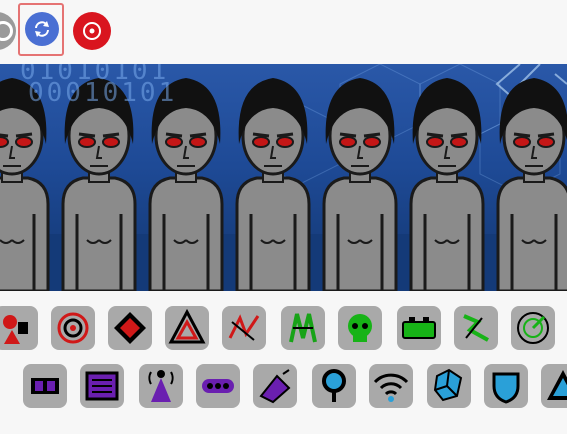 The width and height of the screenshot is (567, 434). What do you see at coordinates (506, 386) in the screenshot?
I see `shield-icon` at bounding box center [506, 386].